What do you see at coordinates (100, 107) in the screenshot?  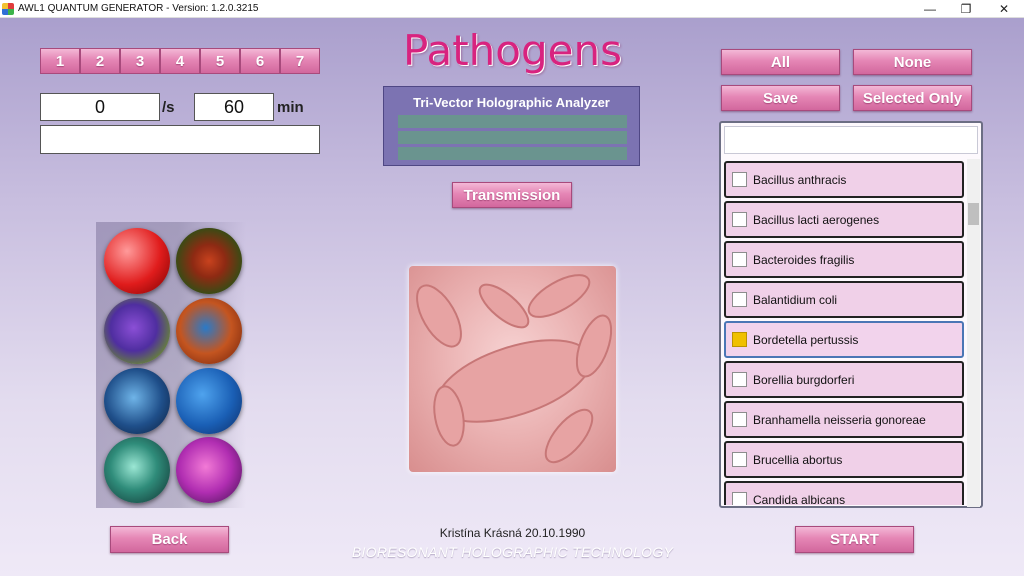 I see `rate-input: 0` at bounding box center [100, 107].